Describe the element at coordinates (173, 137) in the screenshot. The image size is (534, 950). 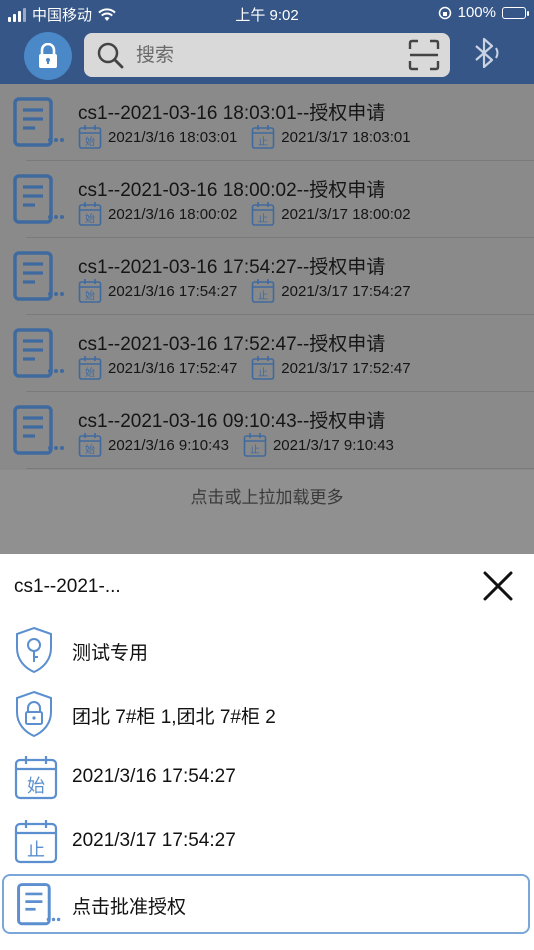
I see `start-time: 2021/3/16 18:03:01` at that location.